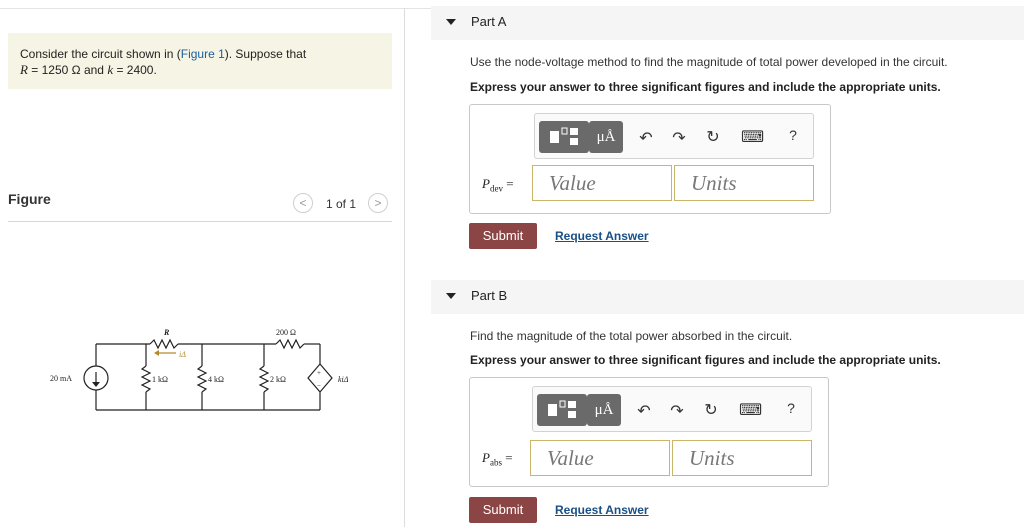 The width and height of the screenshot is (1024, 527). What do you see at coordinates (404, 267) in the screenshot?
I see `panel-divider` at bounding box center [404, 267].